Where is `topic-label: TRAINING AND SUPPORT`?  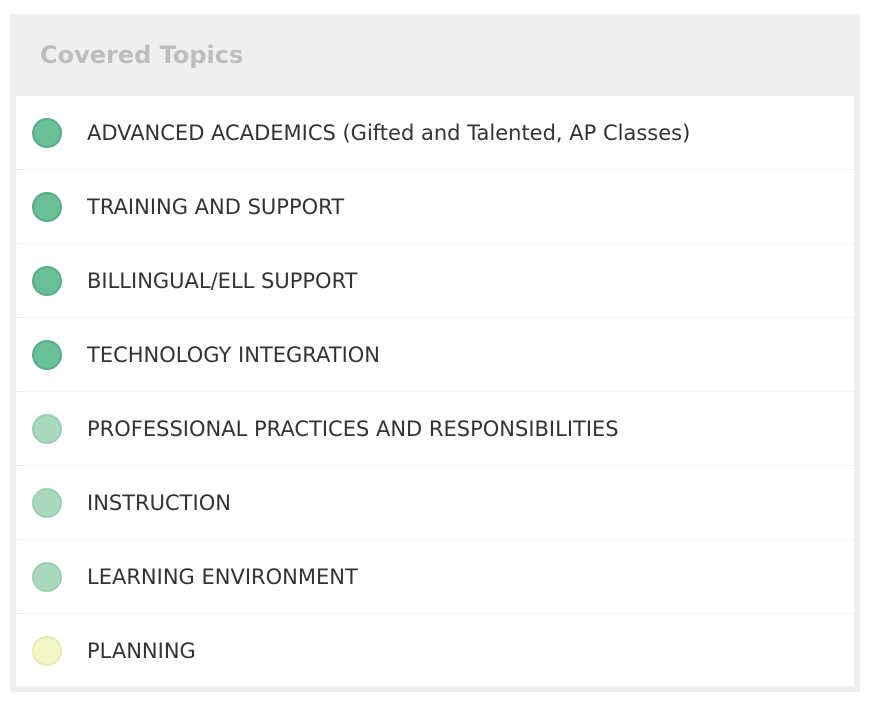 topic-label: TRAINING AND SUPPORT is located at coordinates (216, 206).